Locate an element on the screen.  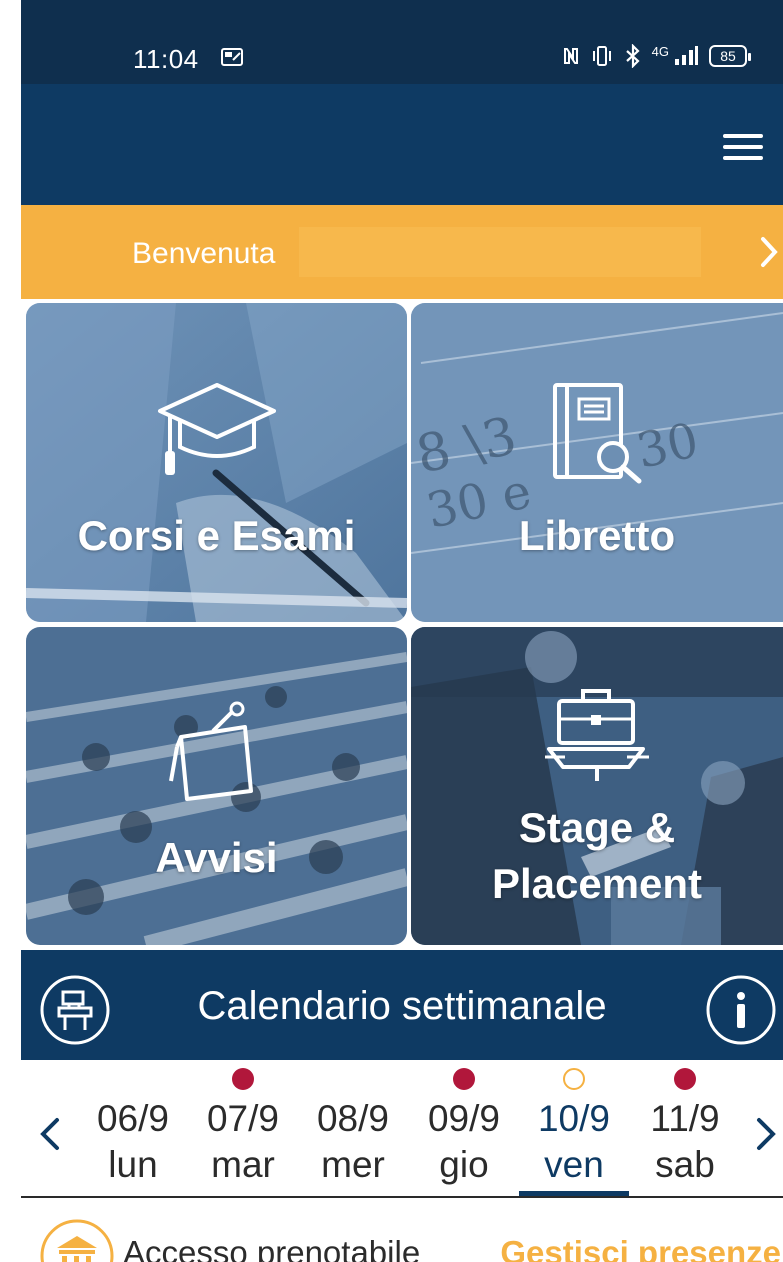
tile-corsi-esami: Corsi e Esami is located at coordinates (216, 462).